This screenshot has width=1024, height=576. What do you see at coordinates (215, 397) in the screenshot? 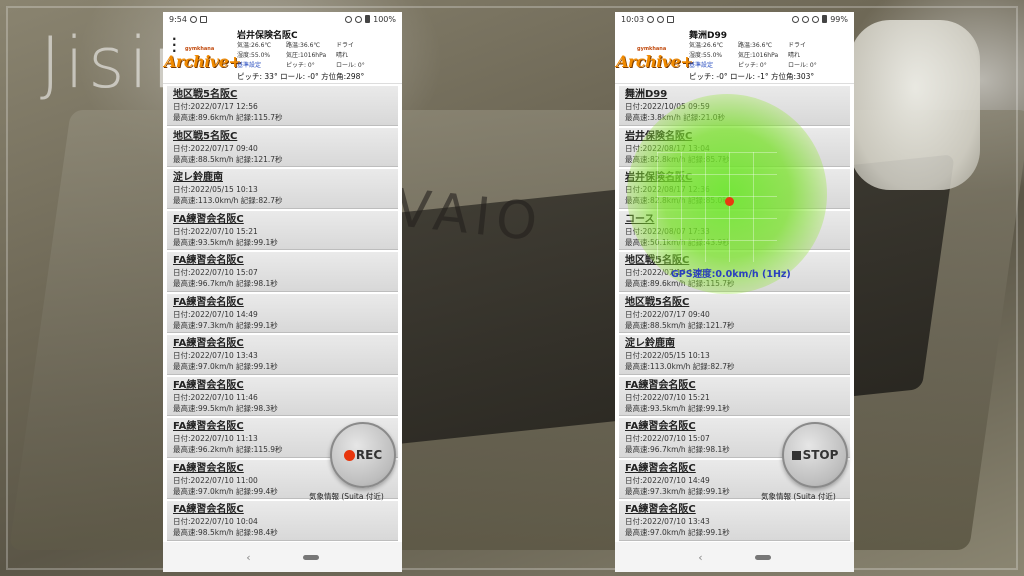
I see `record-date: 日付:2022/07/10 11:46` at bounding box center [215, 397].